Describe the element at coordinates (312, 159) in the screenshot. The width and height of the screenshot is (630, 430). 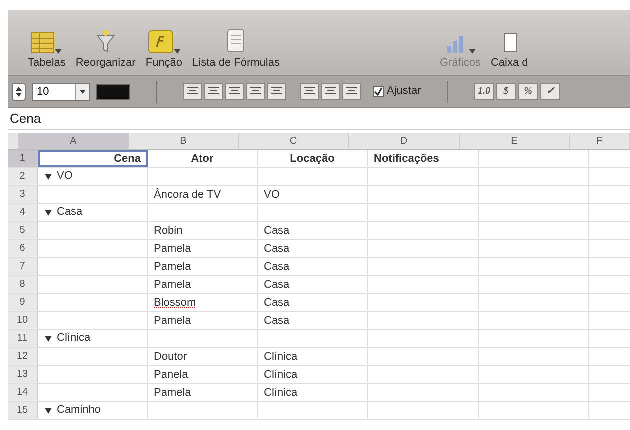
I see `table-cell: Locação` at that location.